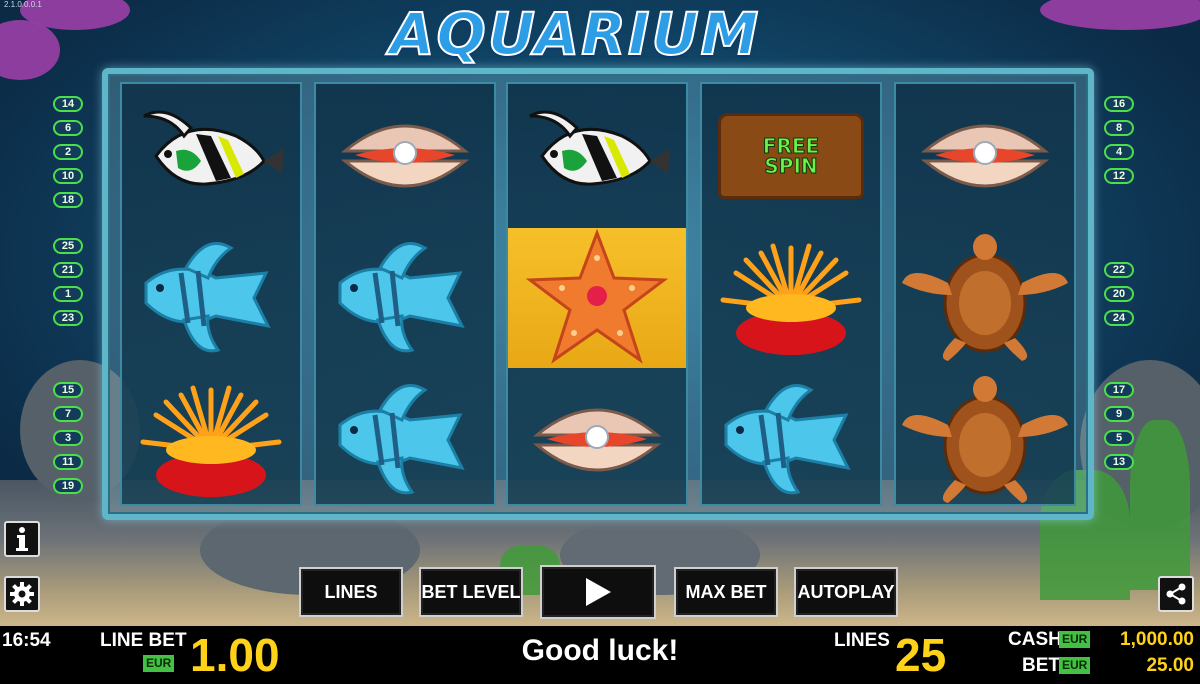 The width and height of the screenshot is (1200, 684). I want to click on bet-value: 25.00, so click(1170, 665).